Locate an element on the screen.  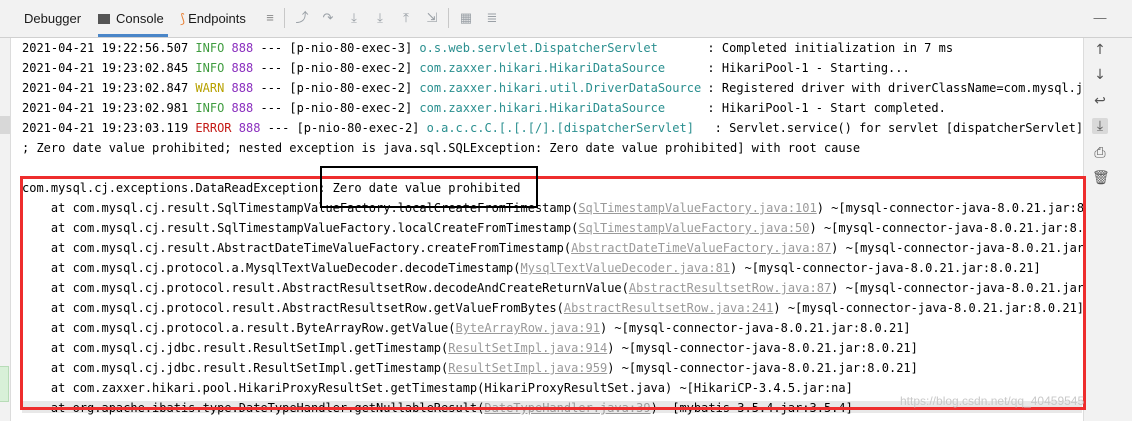
log-logger: o.a.c.c.C.[.[.[/].[dispatcherServlet] is located at coordinates (560, 128).